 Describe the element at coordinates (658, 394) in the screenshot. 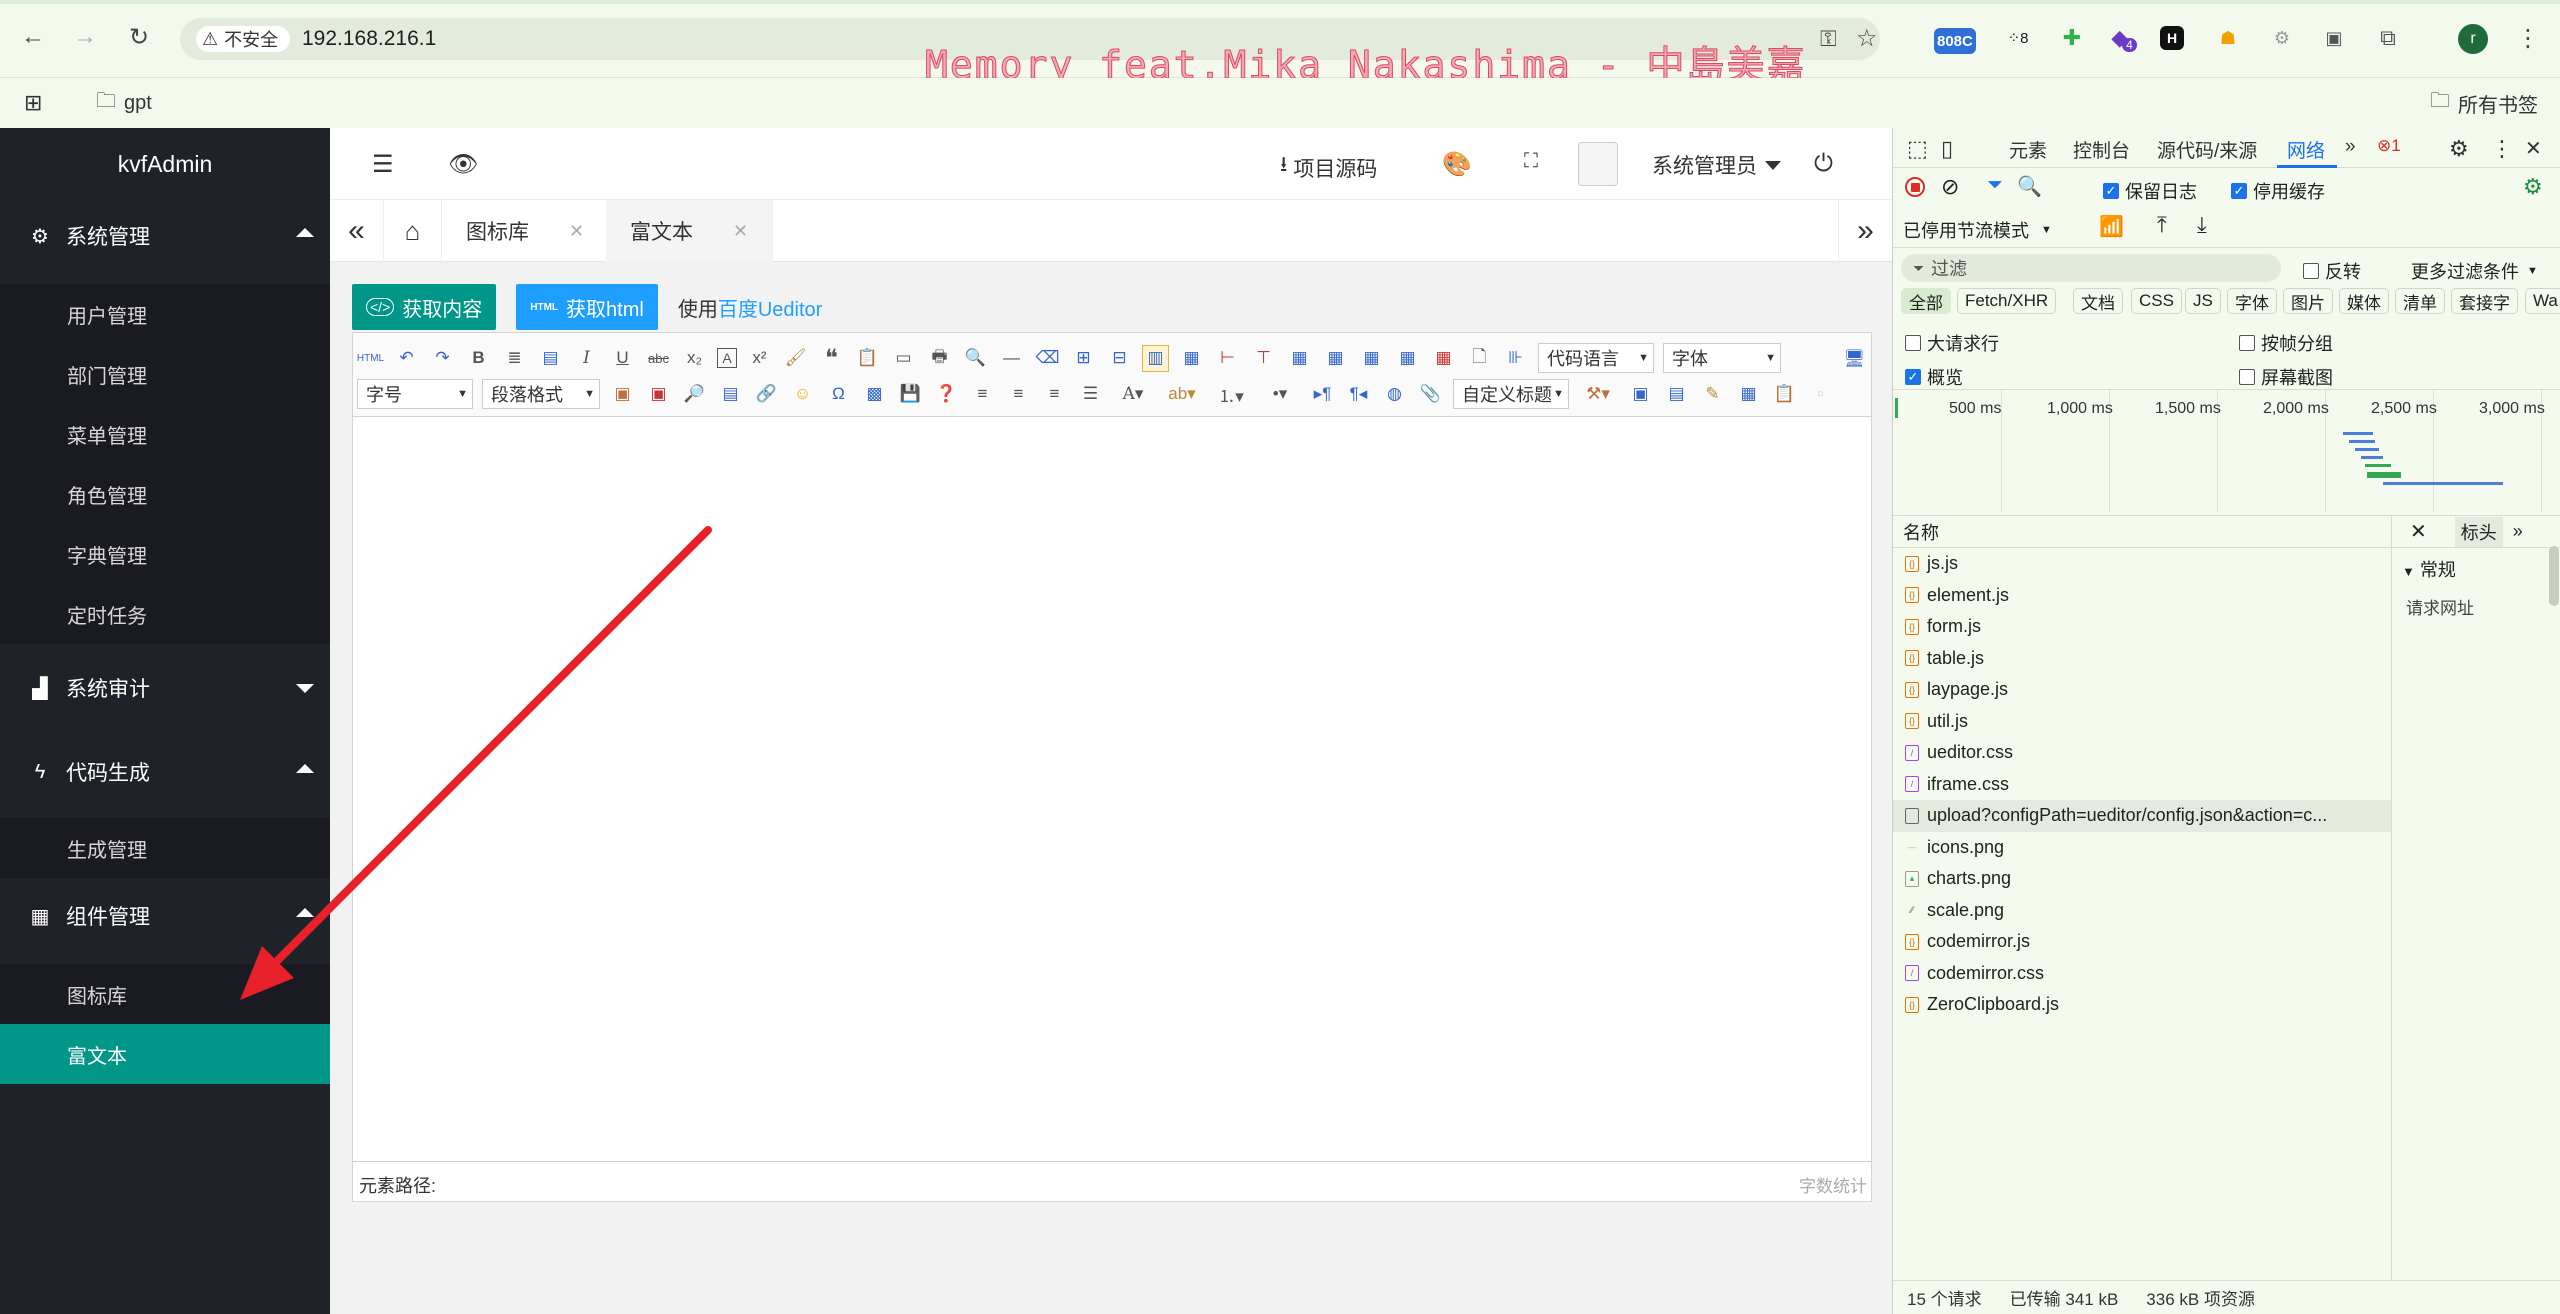

I see `multi-image-icon: ▣` at that location.